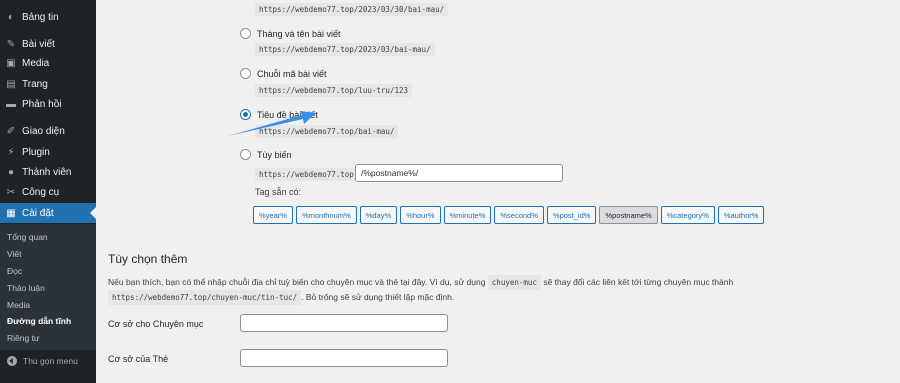 This screenshot has height=383, width=900. Describe the element at coordinates (38, 213) in the screenshot. I see `sidebar-item-label: Cài đặt` at that location.